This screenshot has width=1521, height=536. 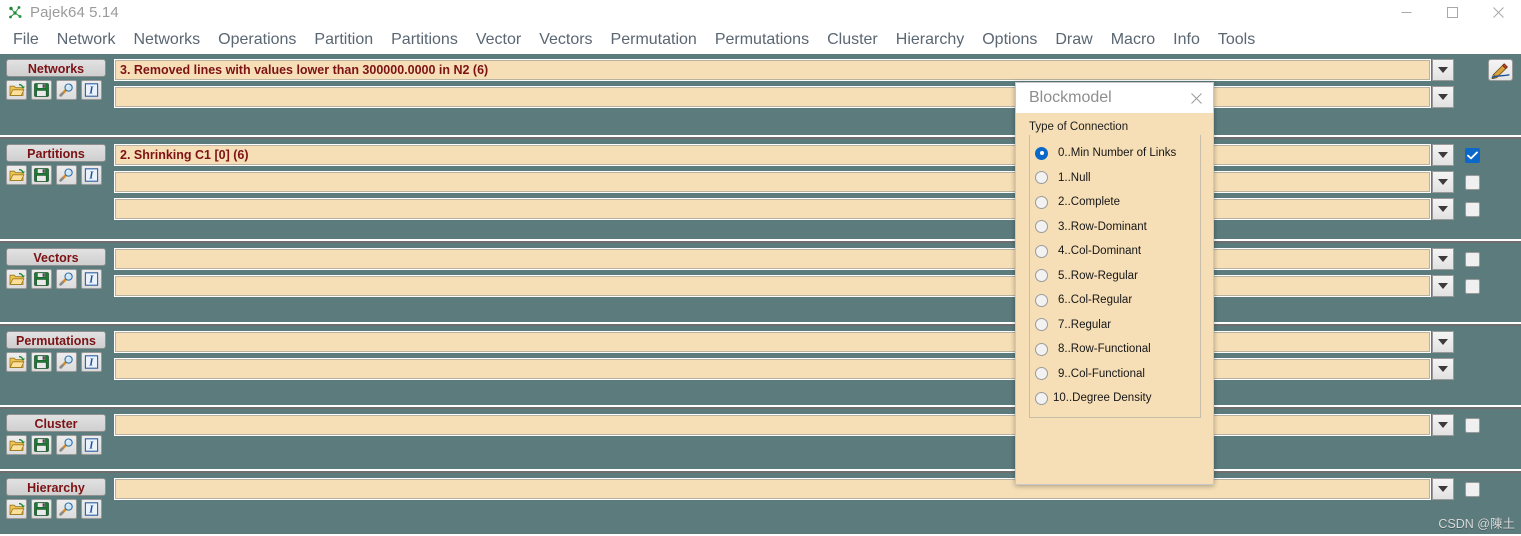 I want to click on menu-item-vector: Vector, so click(x=498, y=40).